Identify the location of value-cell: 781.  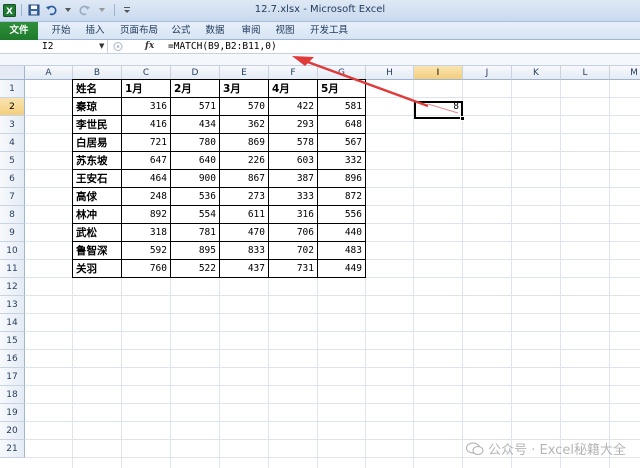
(195, 233).